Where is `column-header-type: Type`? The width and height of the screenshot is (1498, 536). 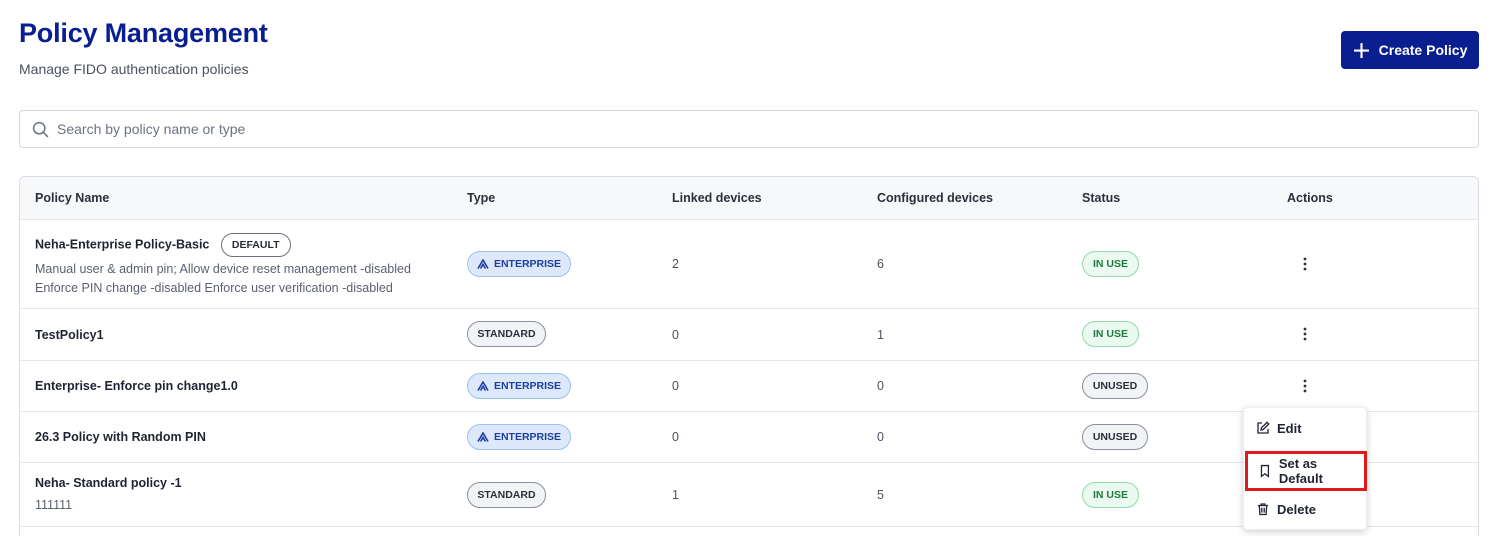
column-header-type: Type is located at coordinates (481, 198).